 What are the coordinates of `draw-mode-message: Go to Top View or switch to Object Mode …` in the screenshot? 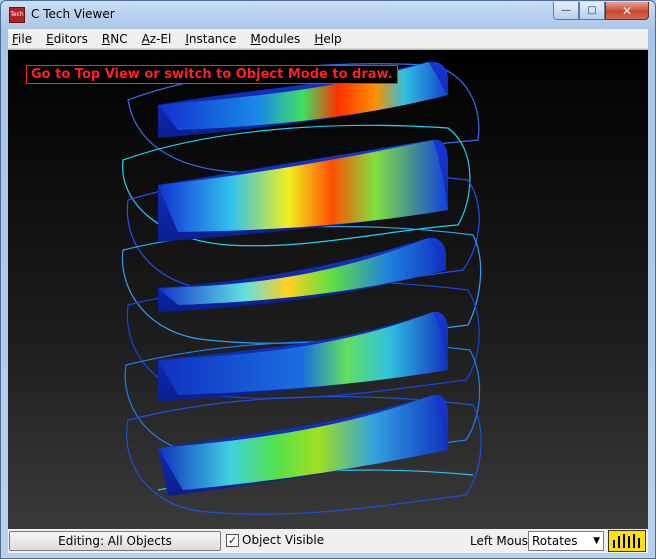 It's located at (212, 74).